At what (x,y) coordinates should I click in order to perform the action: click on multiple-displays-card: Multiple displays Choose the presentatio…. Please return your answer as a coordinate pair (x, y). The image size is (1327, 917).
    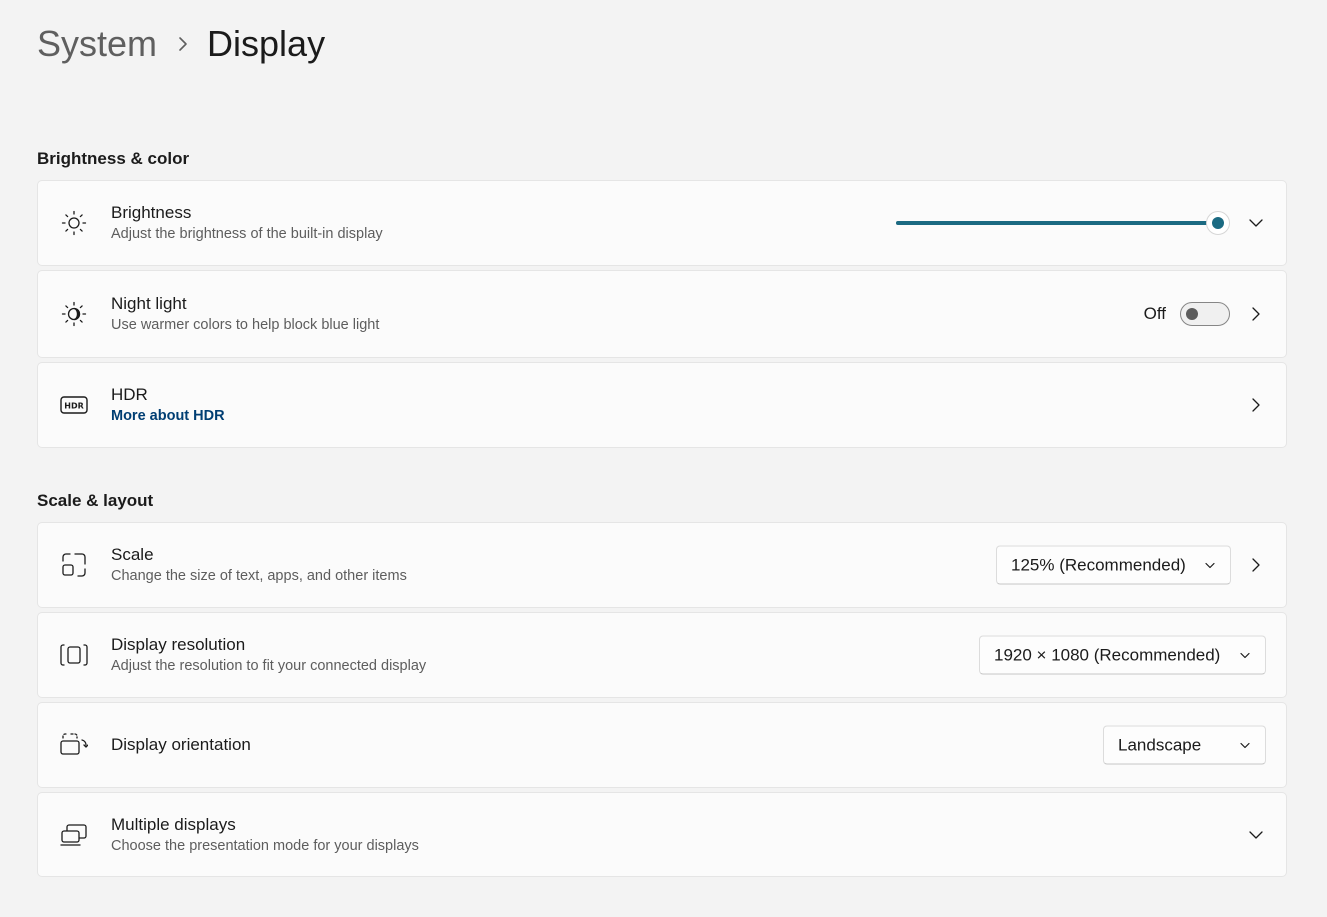
    Looking at the image, I should click on (662, 834).